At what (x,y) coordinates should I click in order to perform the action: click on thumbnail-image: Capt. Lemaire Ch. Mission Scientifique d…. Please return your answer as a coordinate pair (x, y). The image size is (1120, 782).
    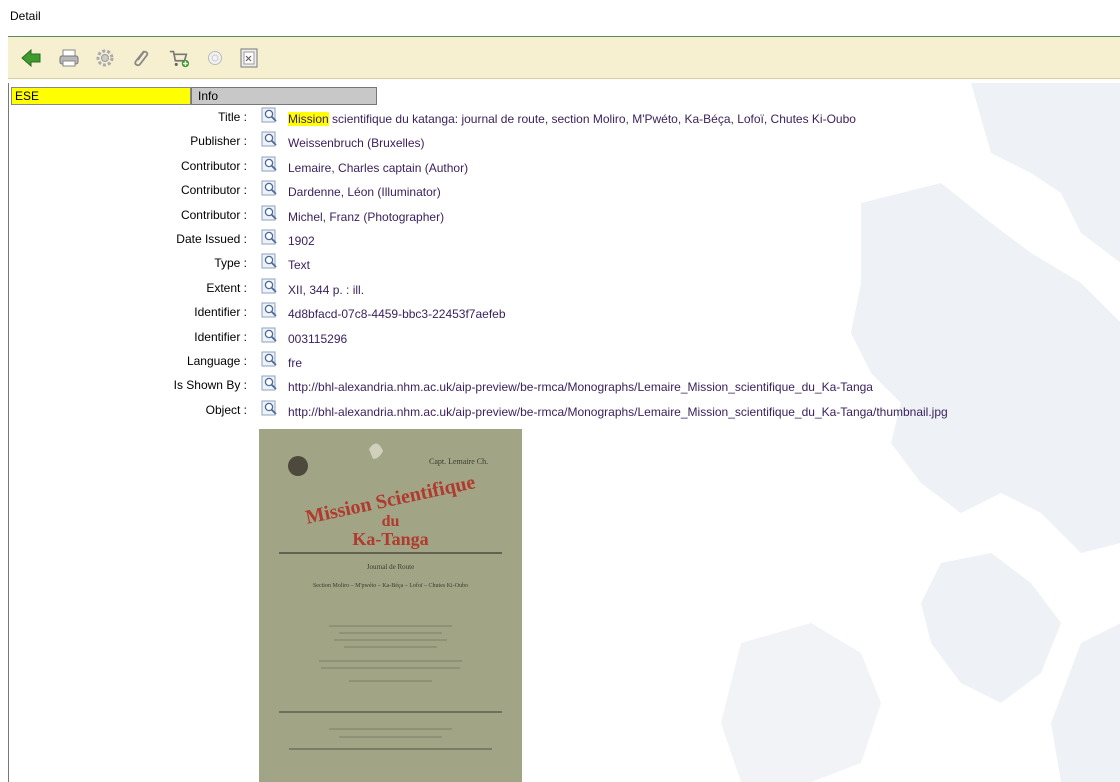
    Looking at the image, I should click on (390, 605).